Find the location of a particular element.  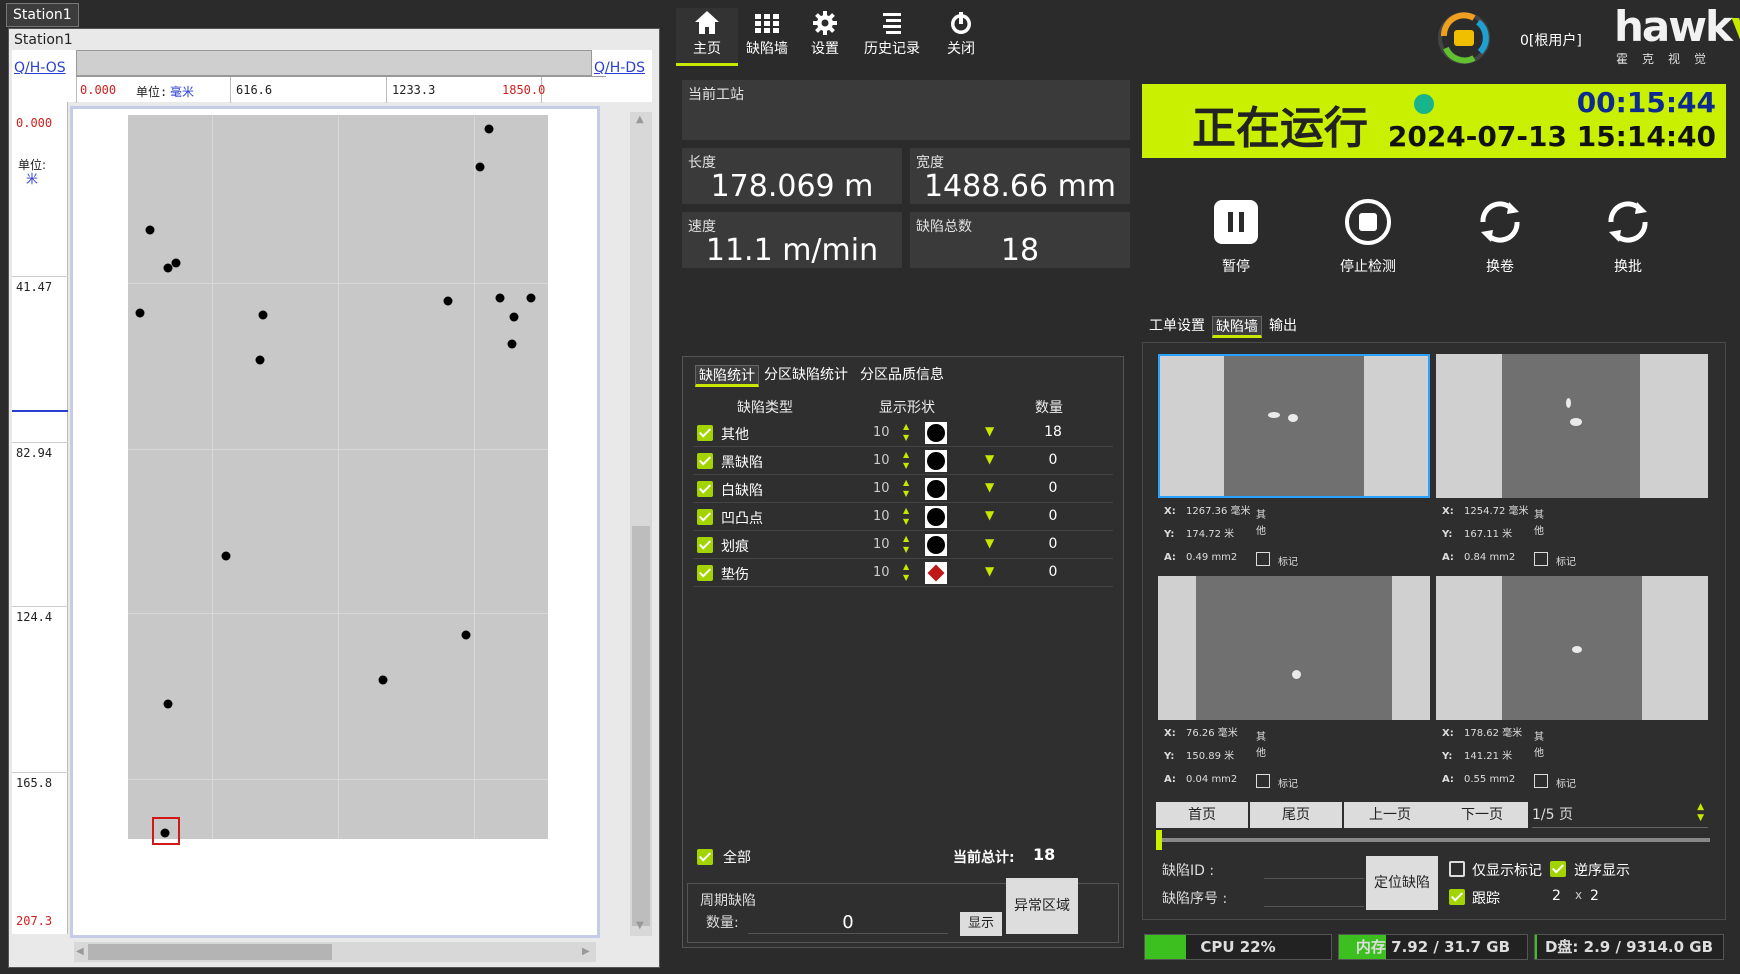

horizontal-scrollbar: ◀ ▶ is located at coordinates (335, 952).